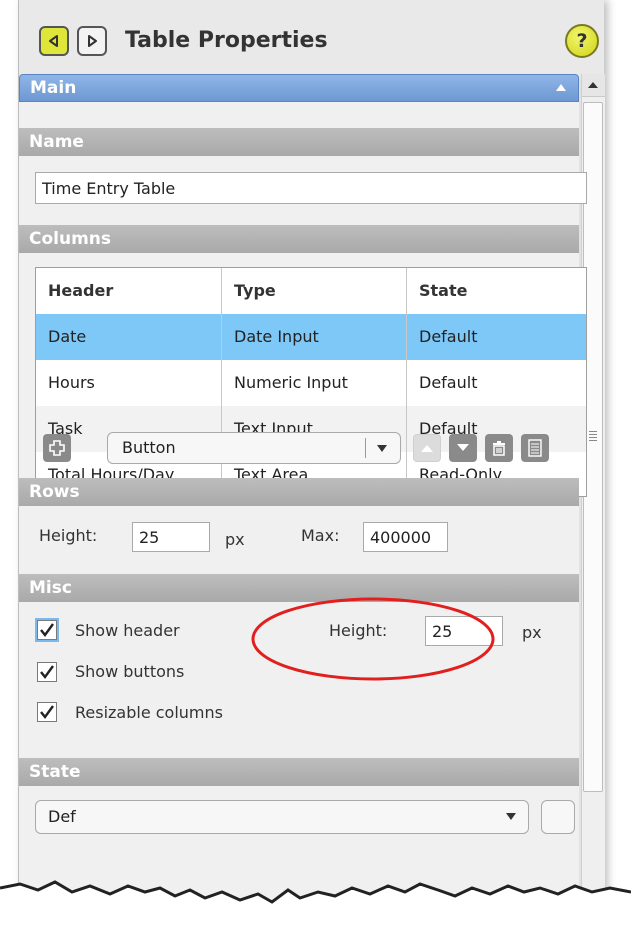  What do you see at coordinates (235, 539) in the screenshot?
I see `row-height-unit: px` at bounding box center [235, 539].